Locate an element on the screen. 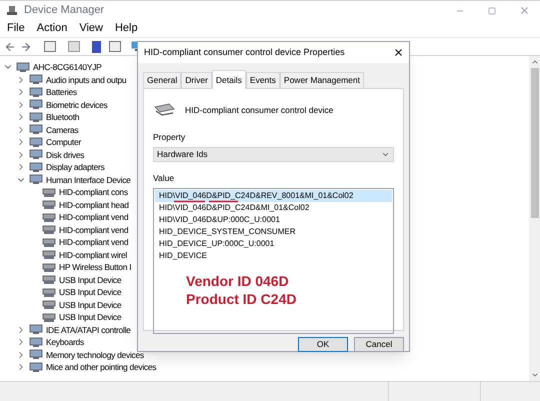  tree-item: Audio inputs and outpu is located at coordinates (86, 80).